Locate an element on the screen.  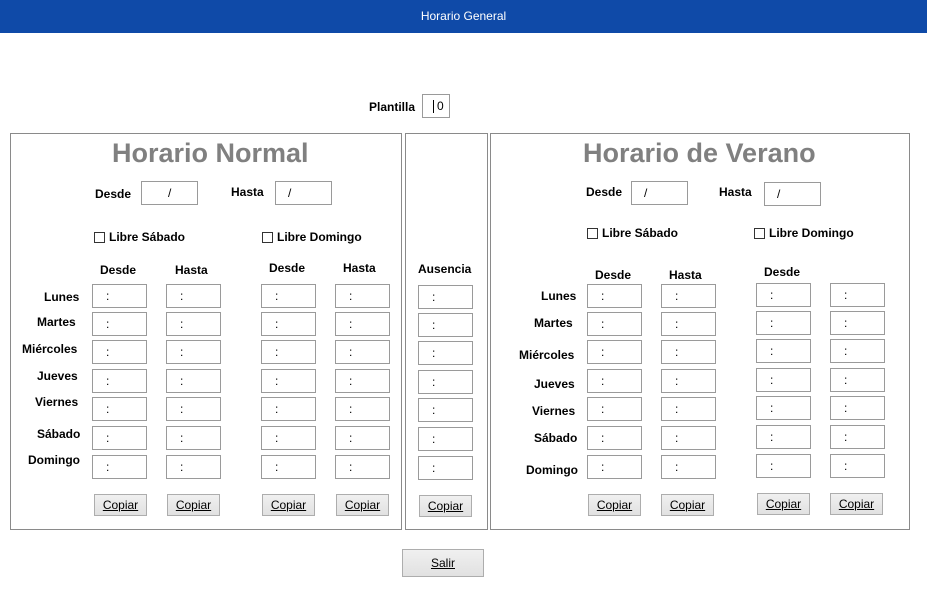
ausencia-copiar-button-label: Copiar is located at coordinates (445, 506).